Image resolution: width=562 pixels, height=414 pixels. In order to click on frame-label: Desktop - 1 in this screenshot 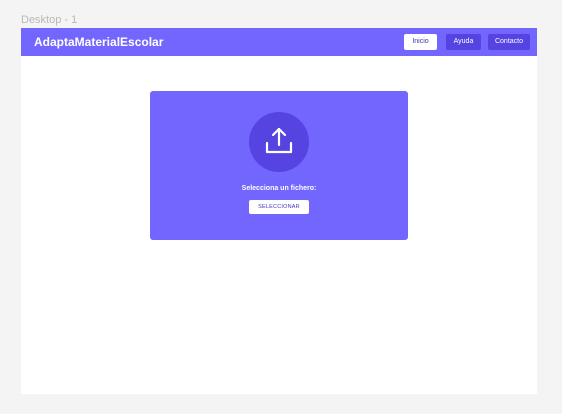, I will do `click(49, 20)`.